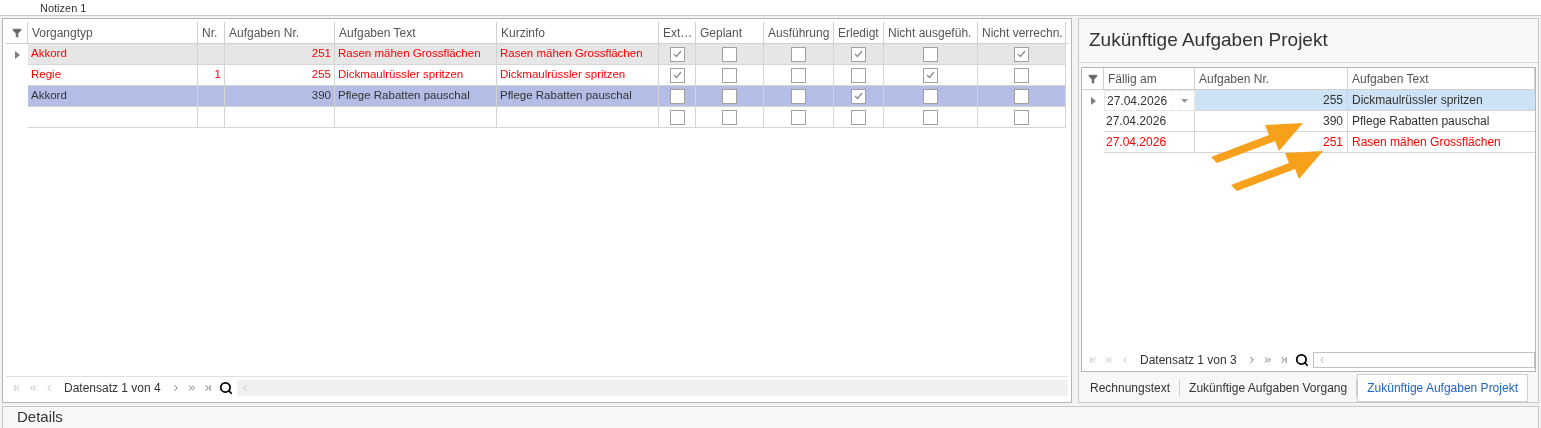 The height and width of the screenshot is (428, 1541). I want to click on table-cell-text: Regie, so click(46, 75).